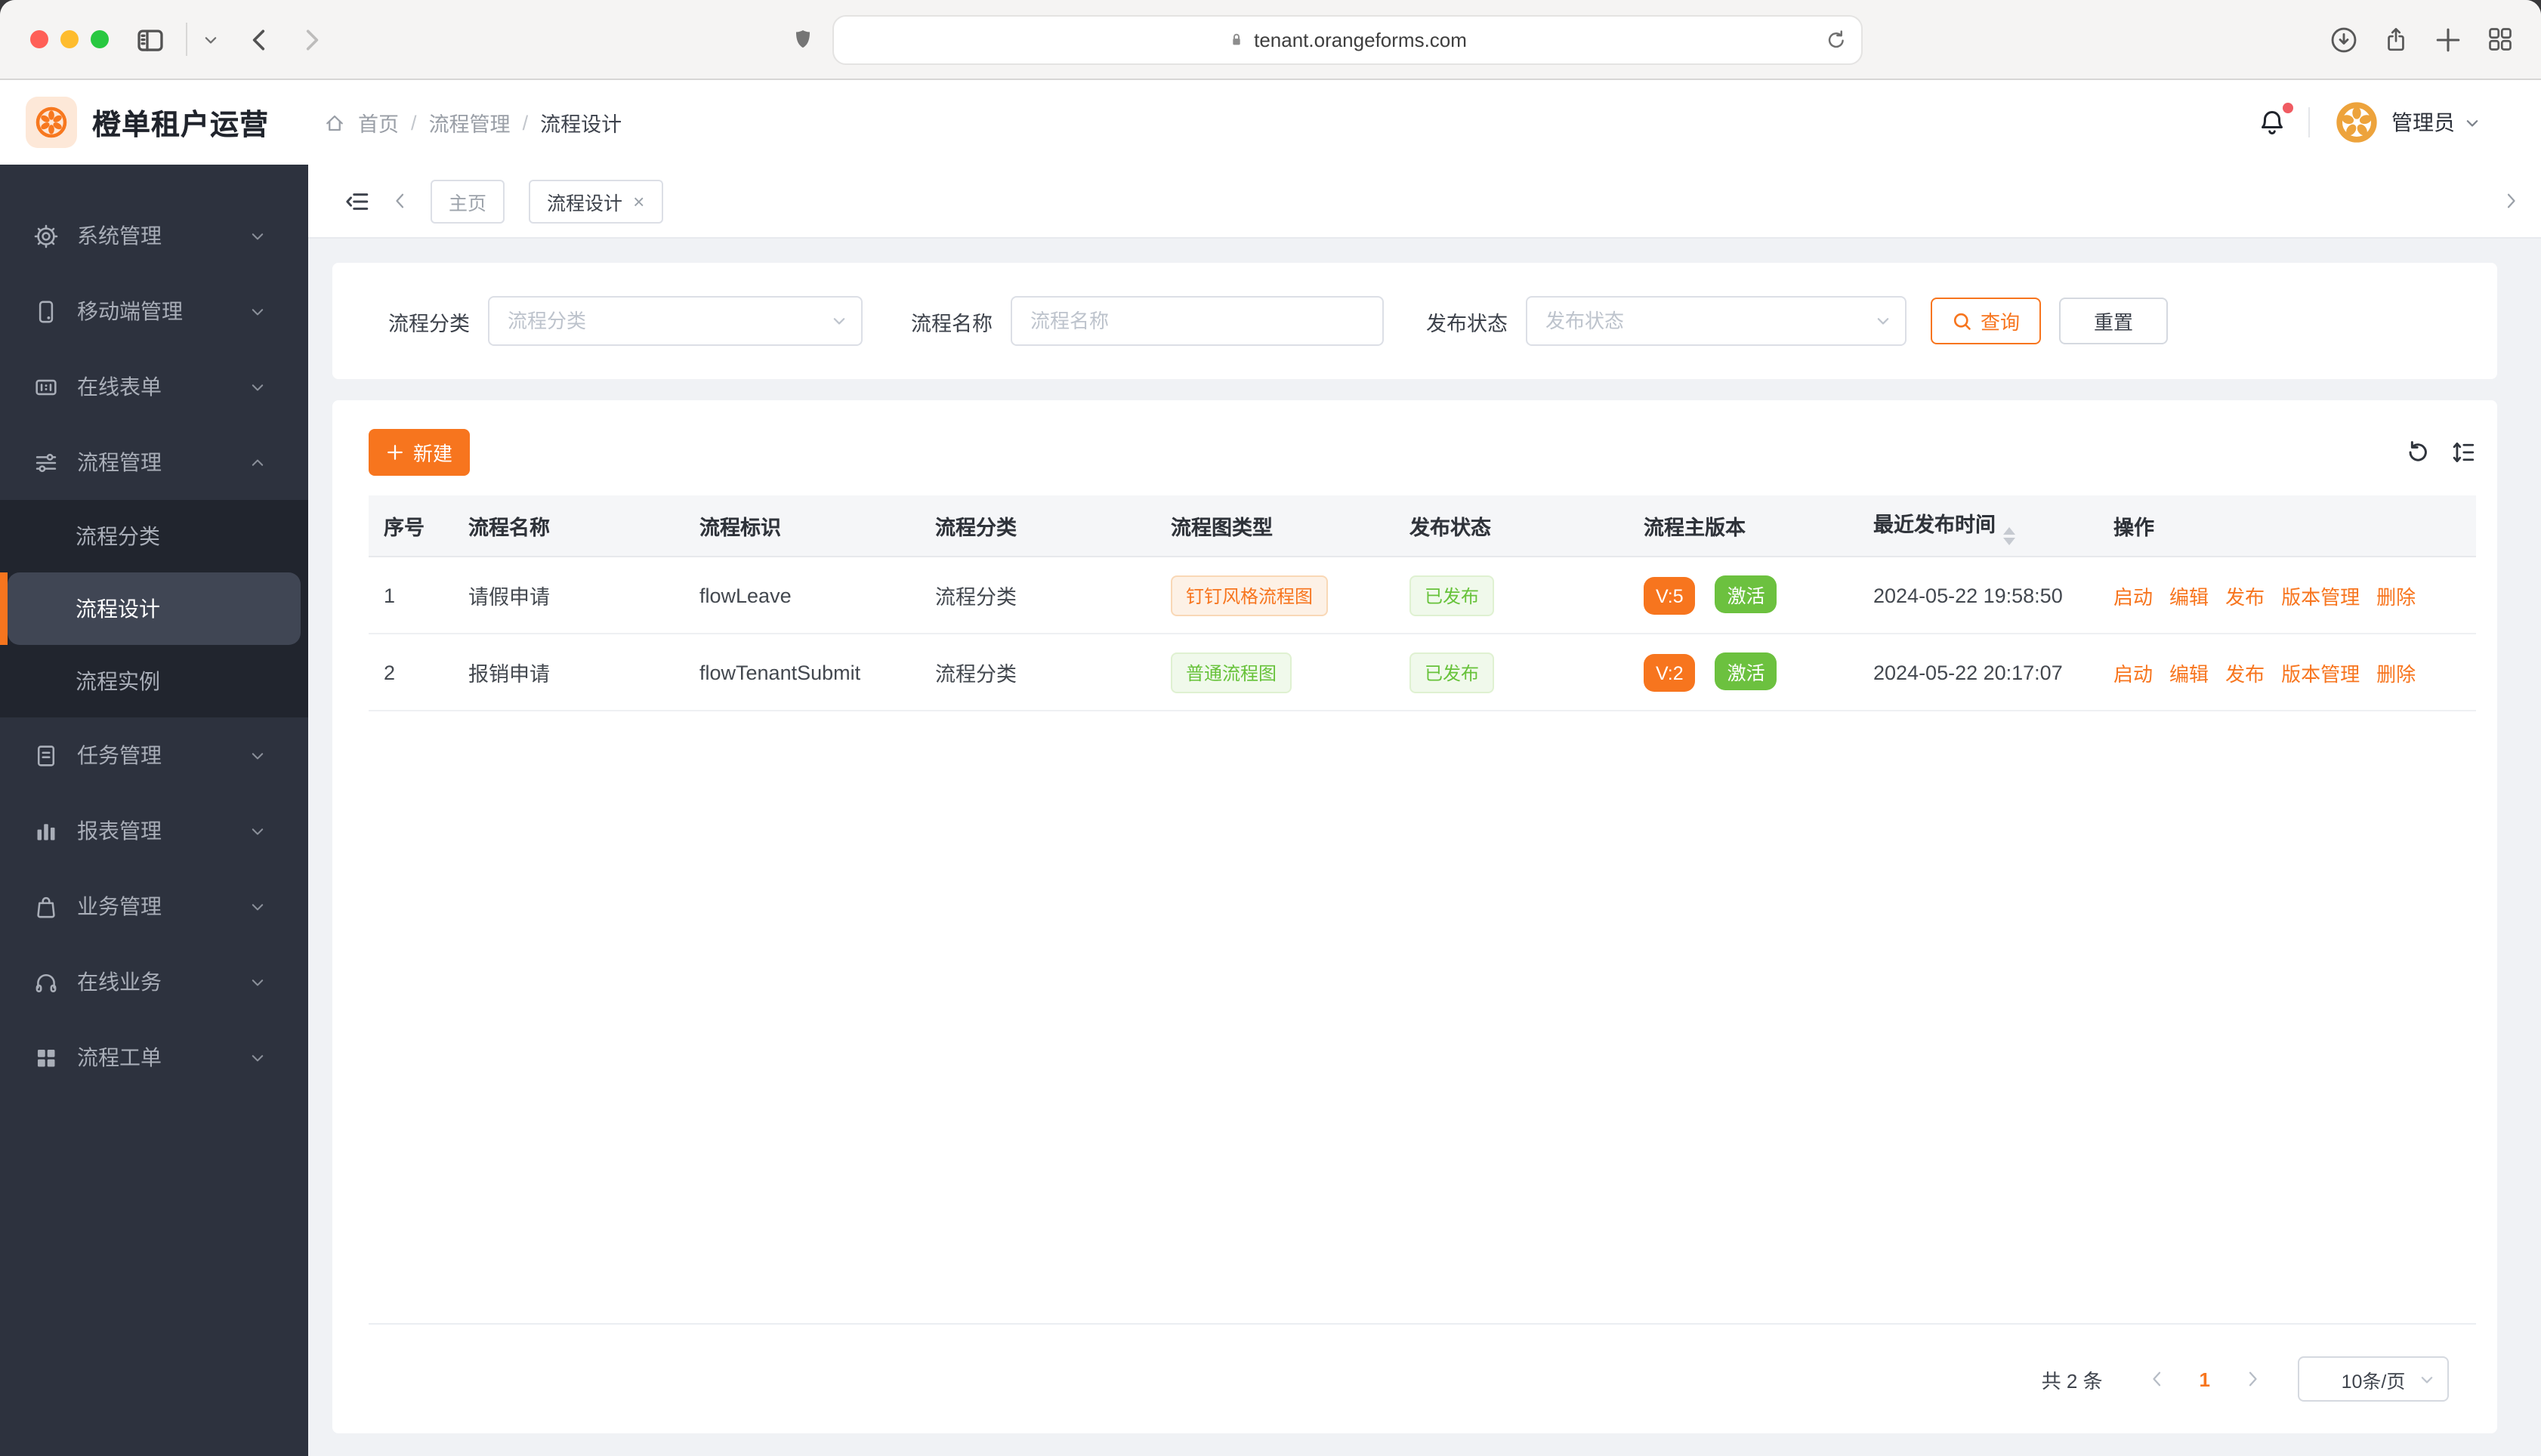 This screenshot has height=1456, width=2541. What do you see at coordinates (1038, 595) in the screenshot?
I see `cell-category: 流程分类` at bounding box center [1038, 595].